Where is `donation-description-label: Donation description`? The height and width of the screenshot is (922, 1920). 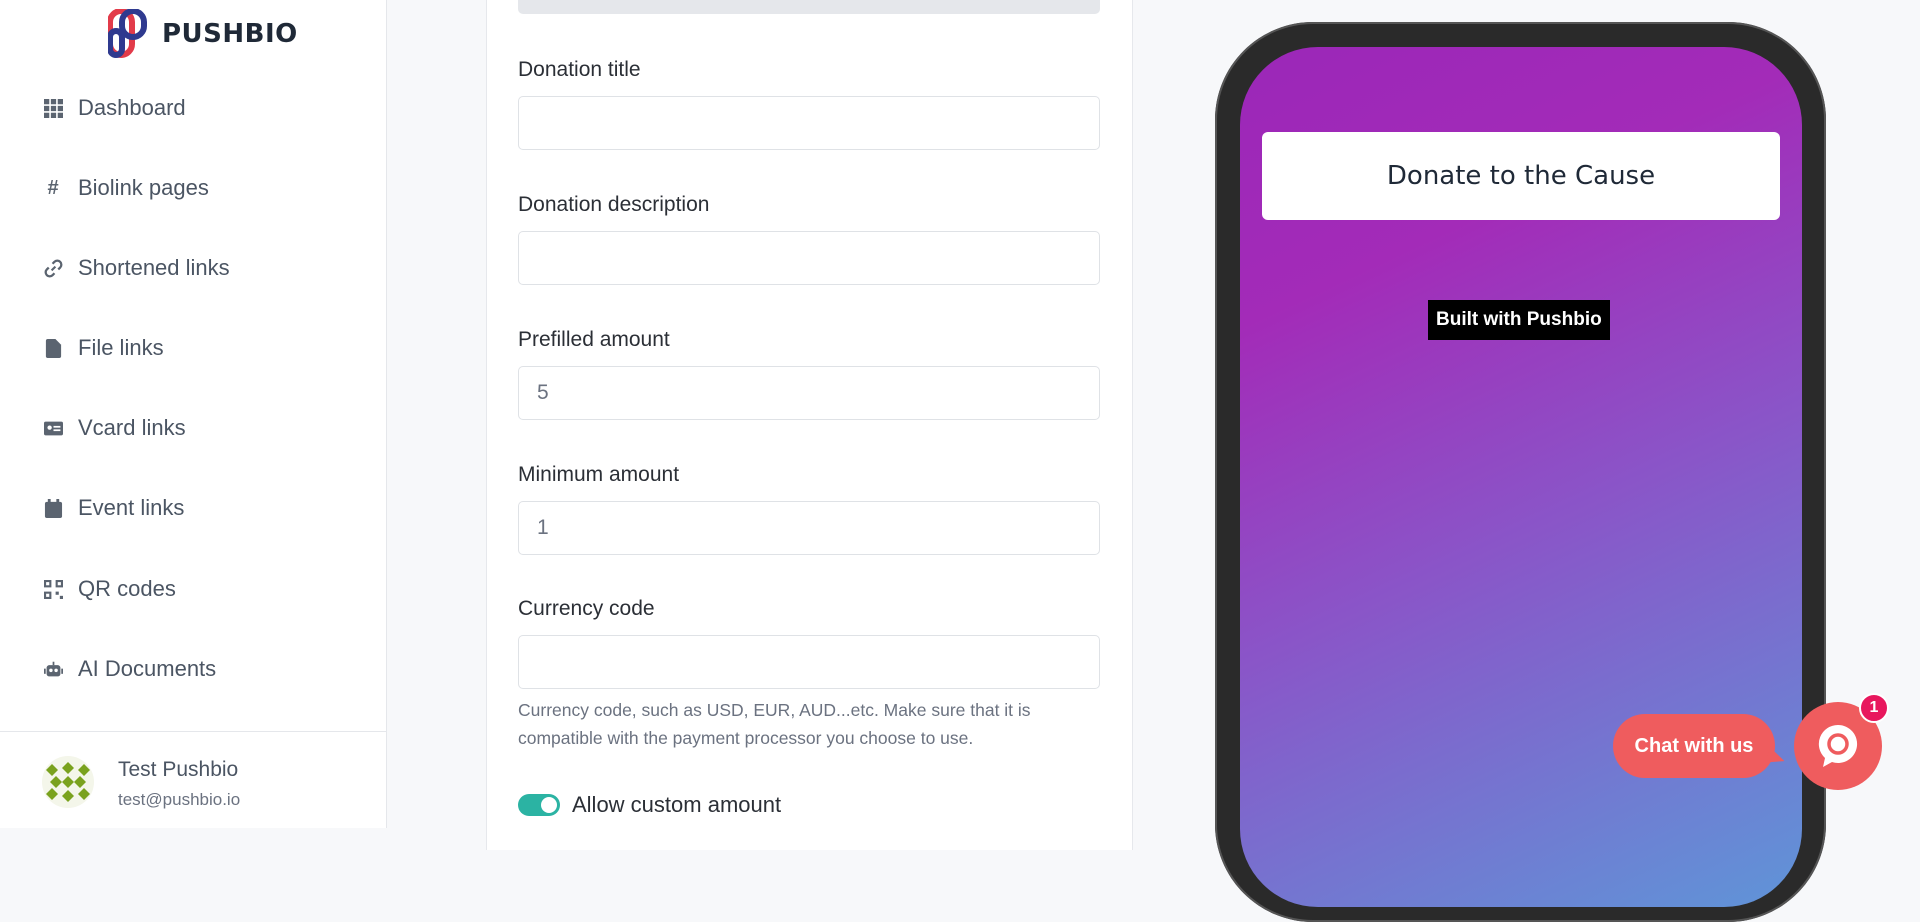 donation-description-label: Donation description is located at coordinates (614, 204).